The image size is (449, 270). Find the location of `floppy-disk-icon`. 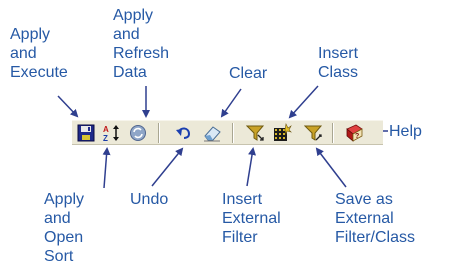

floppy-disk-icon is located at coordinates (86, 133).